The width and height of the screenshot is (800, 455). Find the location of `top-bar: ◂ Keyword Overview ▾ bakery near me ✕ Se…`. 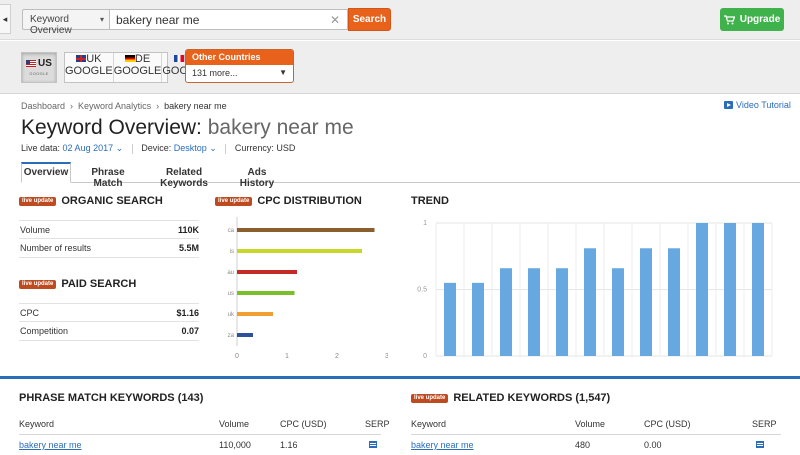

top-bar: ◂ Keyword Overview ▾ bakery near me ✕ Se… is located at coordinates (400, 20).